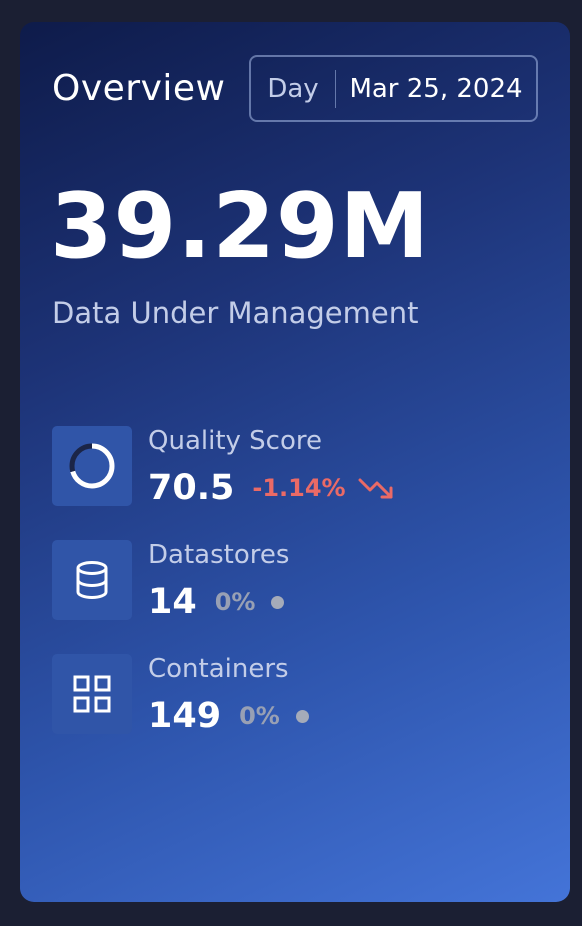 Image resolution: width=582 pixels, height=926 pixels. I want to click on stat-quality-score: Quality Score 70.5 -1.14%, so click(292, 467).